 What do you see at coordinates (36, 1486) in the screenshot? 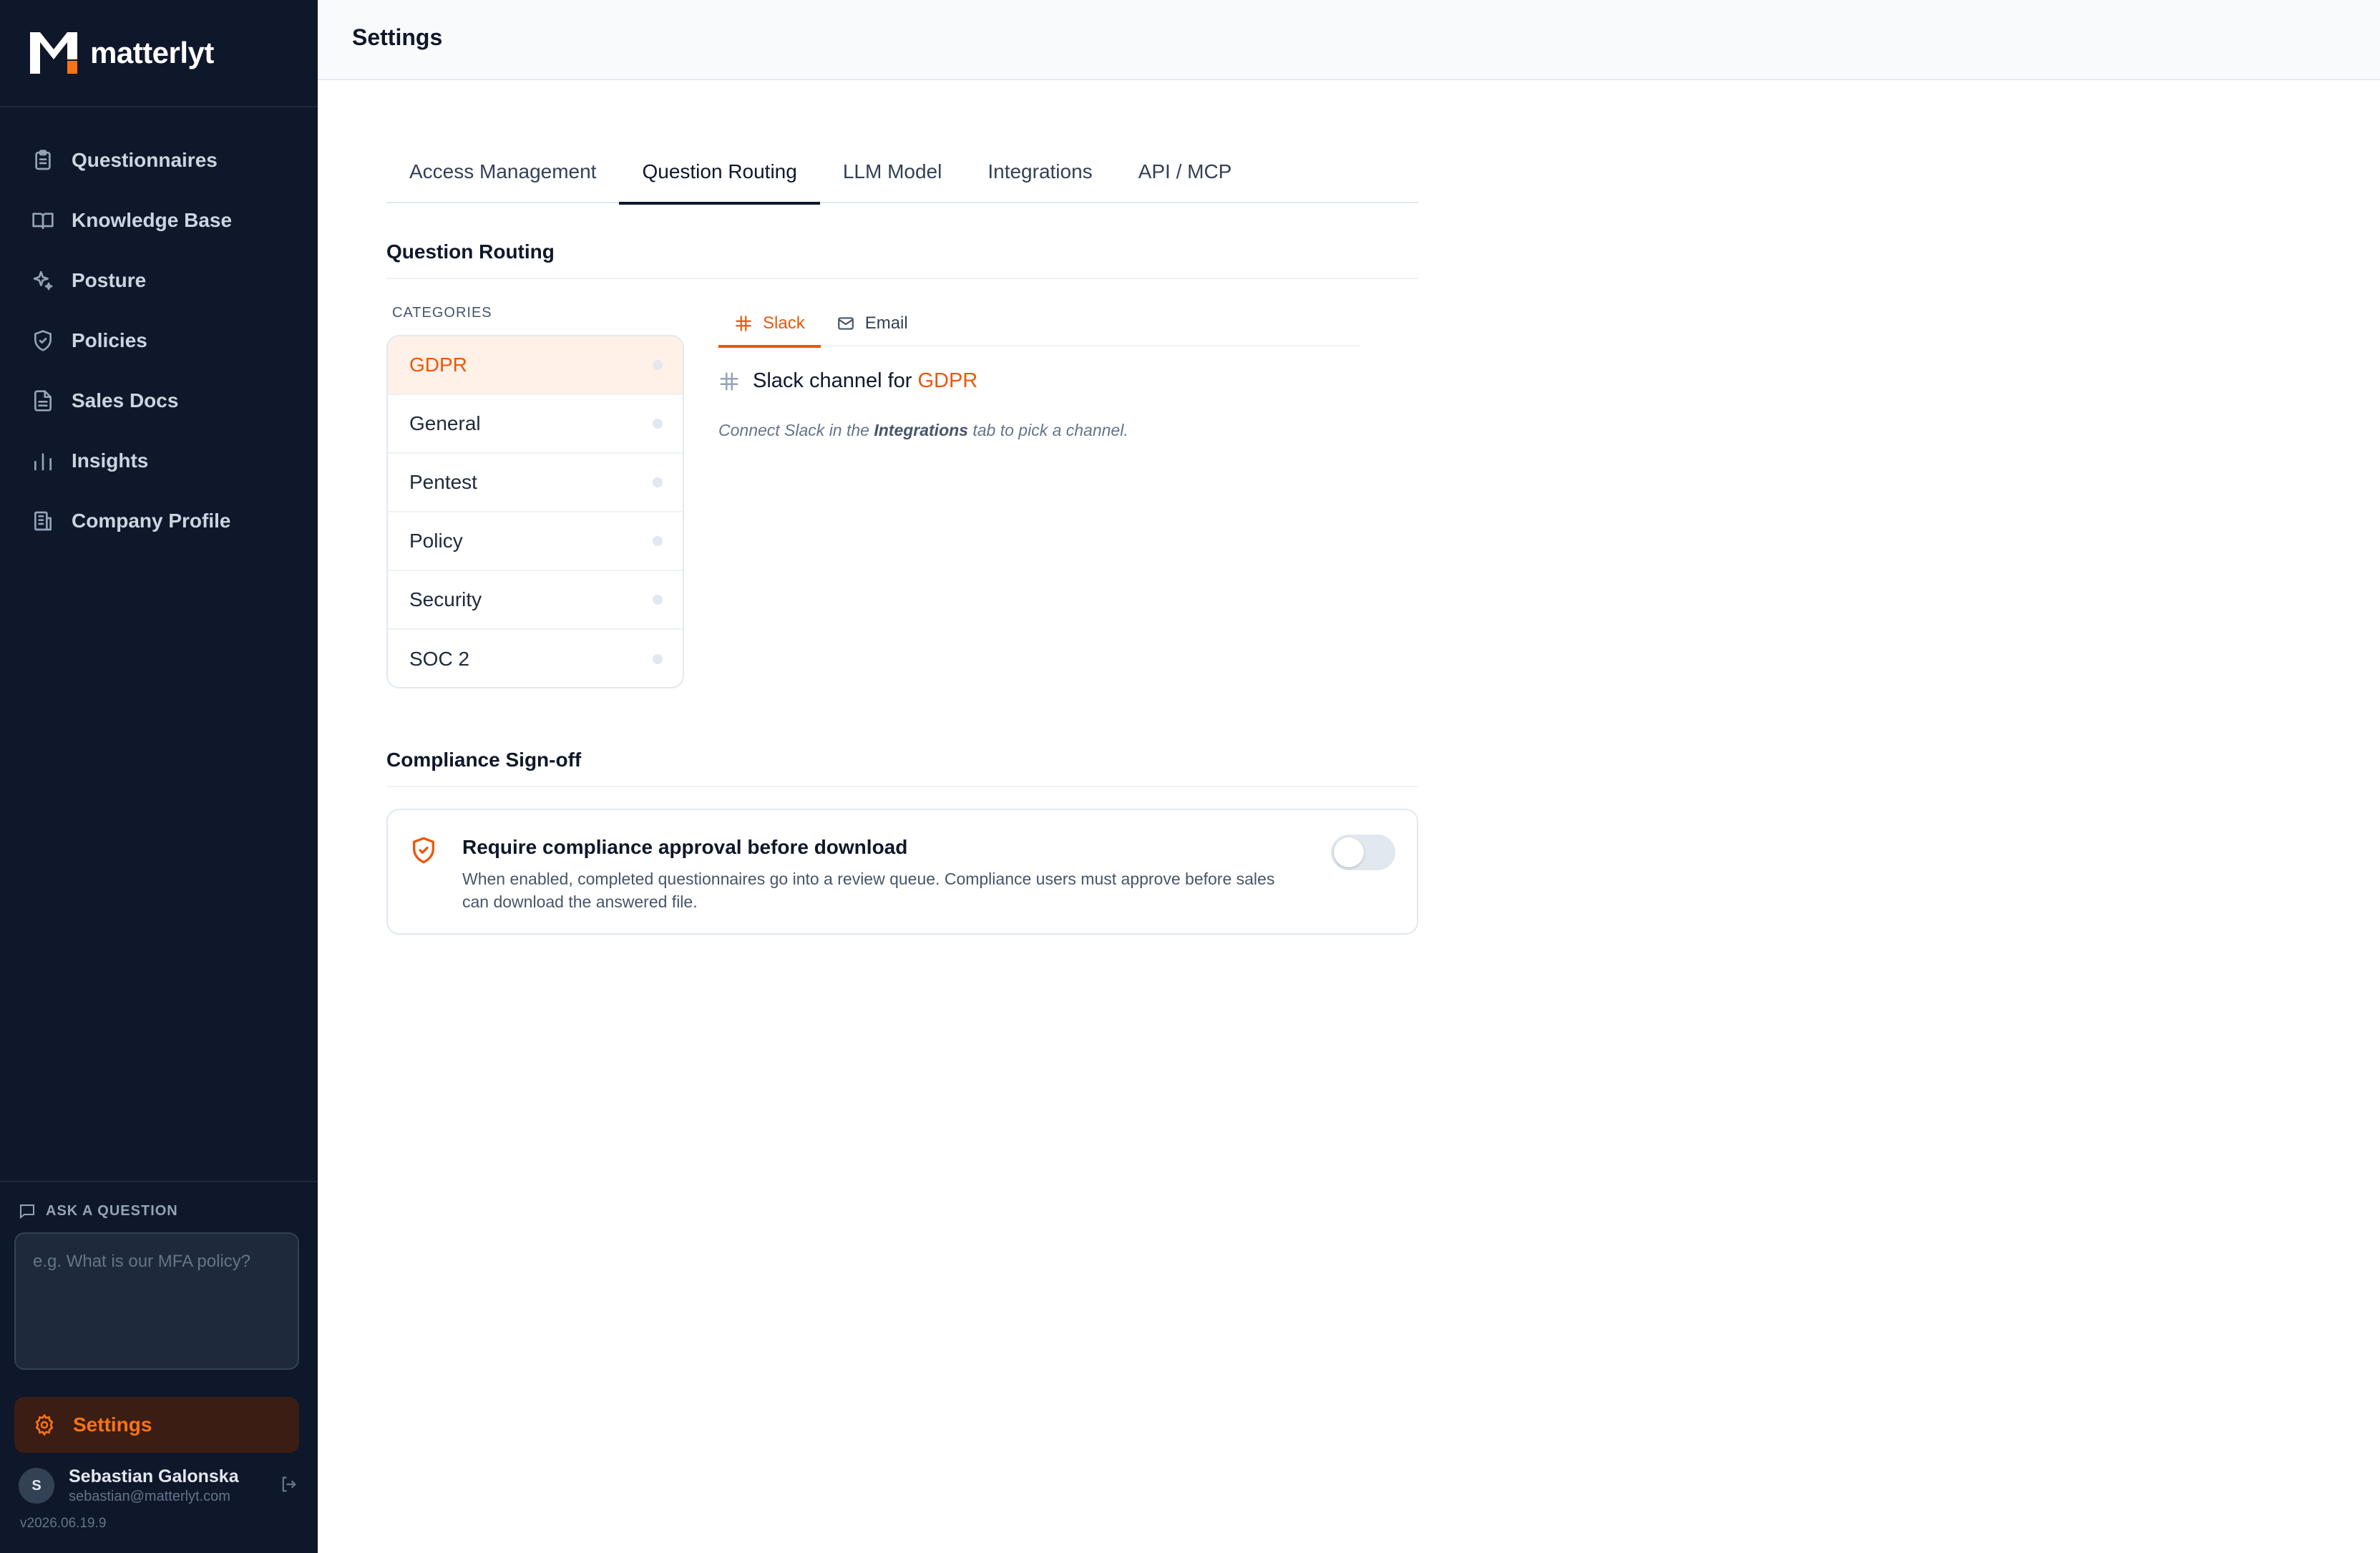
I see `avatar: S` at bounding box center [36, 1486].